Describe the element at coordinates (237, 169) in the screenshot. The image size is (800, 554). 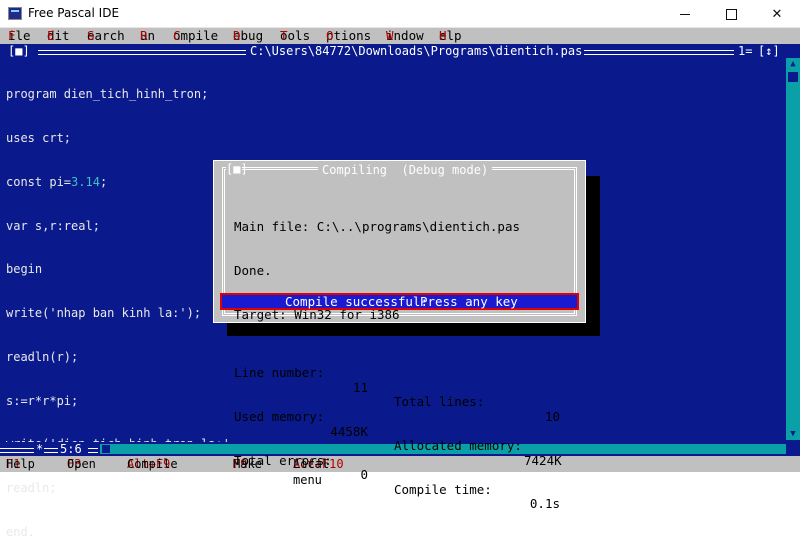
I see `dialog-close-box: [■]` at that location.